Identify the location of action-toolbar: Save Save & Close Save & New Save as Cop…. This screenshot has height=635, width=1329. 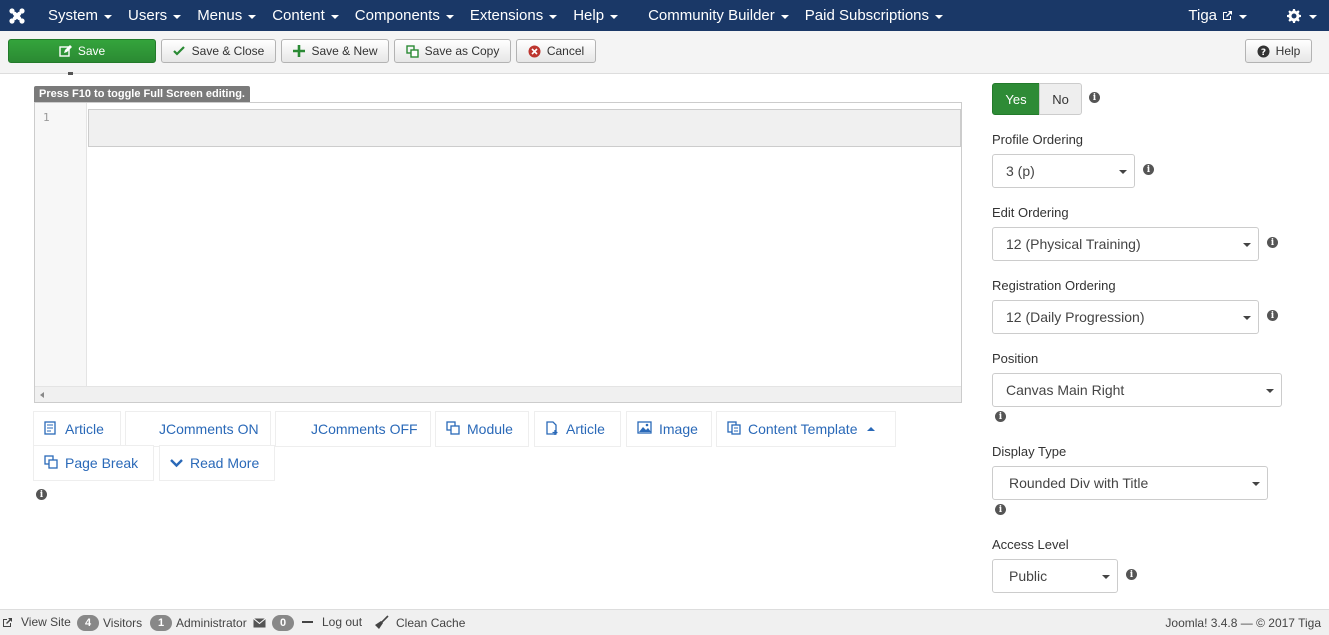
(664, 52).